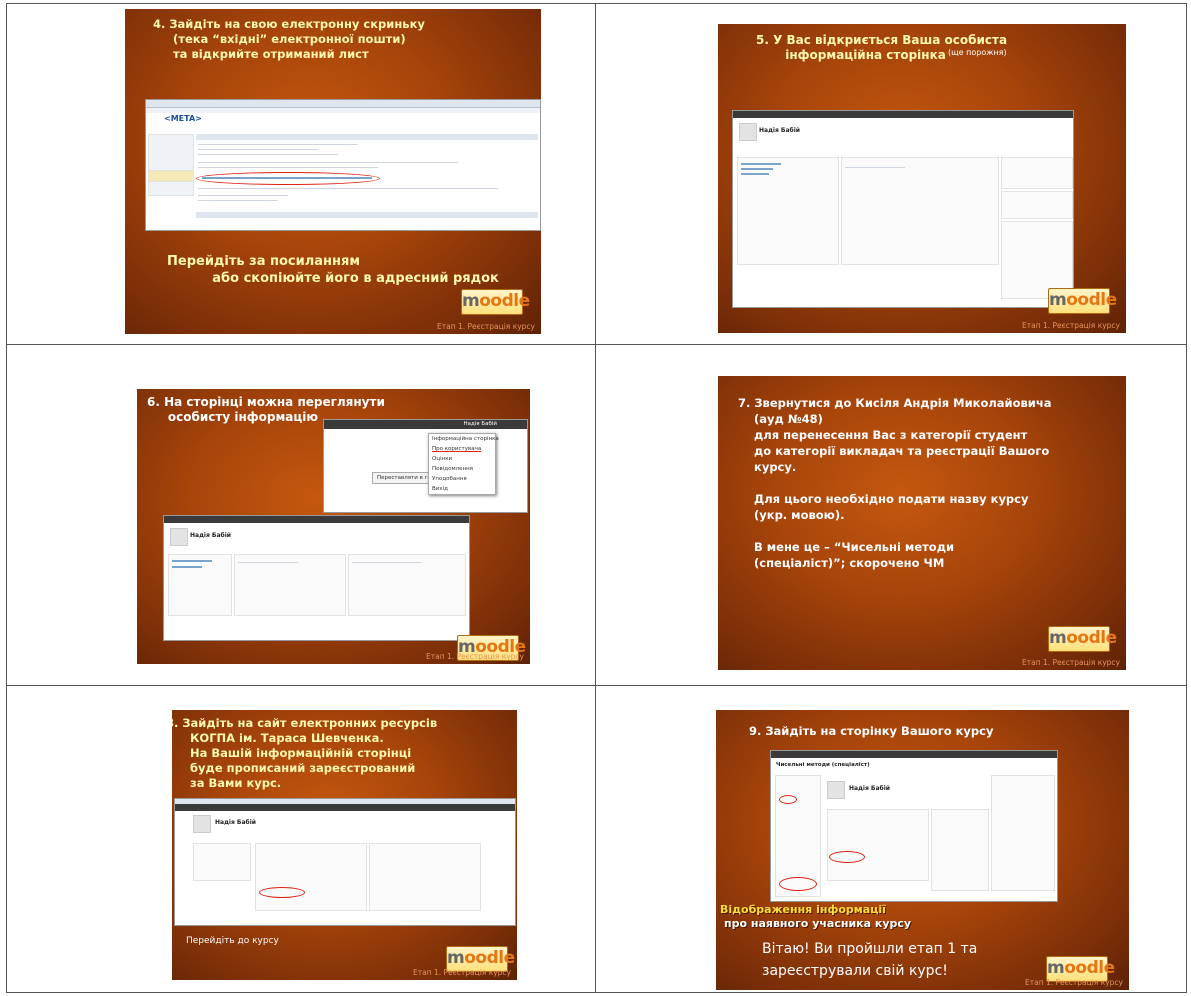 The width and height of the screenshot is (1191, 996). I want to click on mail-screenshot: <META>, so click(343, 165).